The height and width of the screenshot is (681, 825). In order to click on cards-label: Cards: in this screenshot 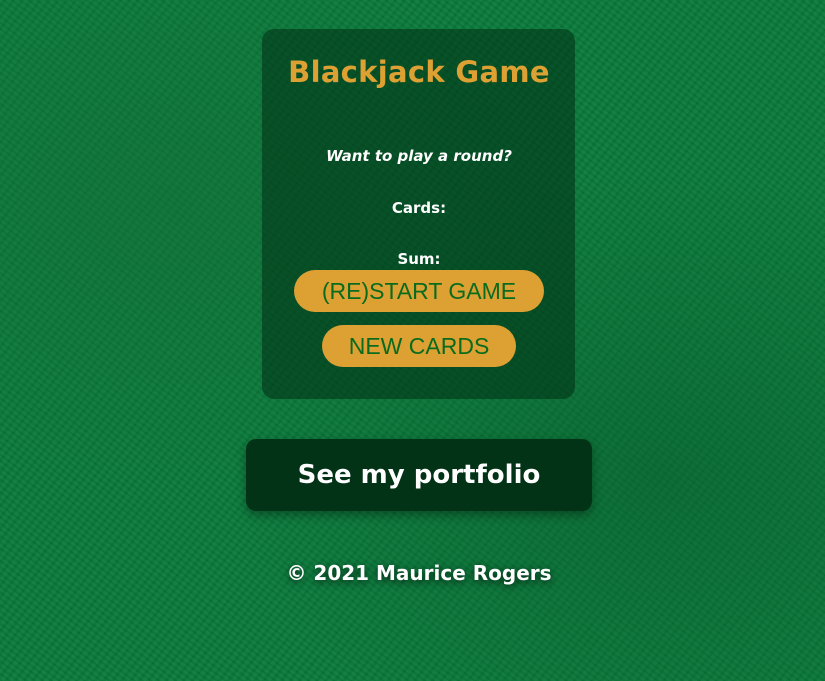, I will do `click(419, 208)`.